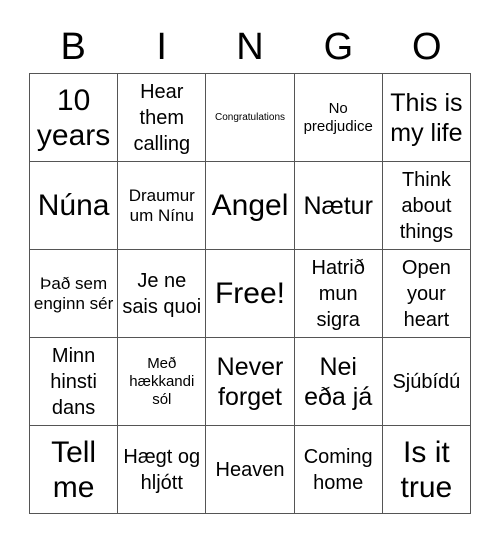  I want to click on bingo-cell: Nætur, so click(338, 206).